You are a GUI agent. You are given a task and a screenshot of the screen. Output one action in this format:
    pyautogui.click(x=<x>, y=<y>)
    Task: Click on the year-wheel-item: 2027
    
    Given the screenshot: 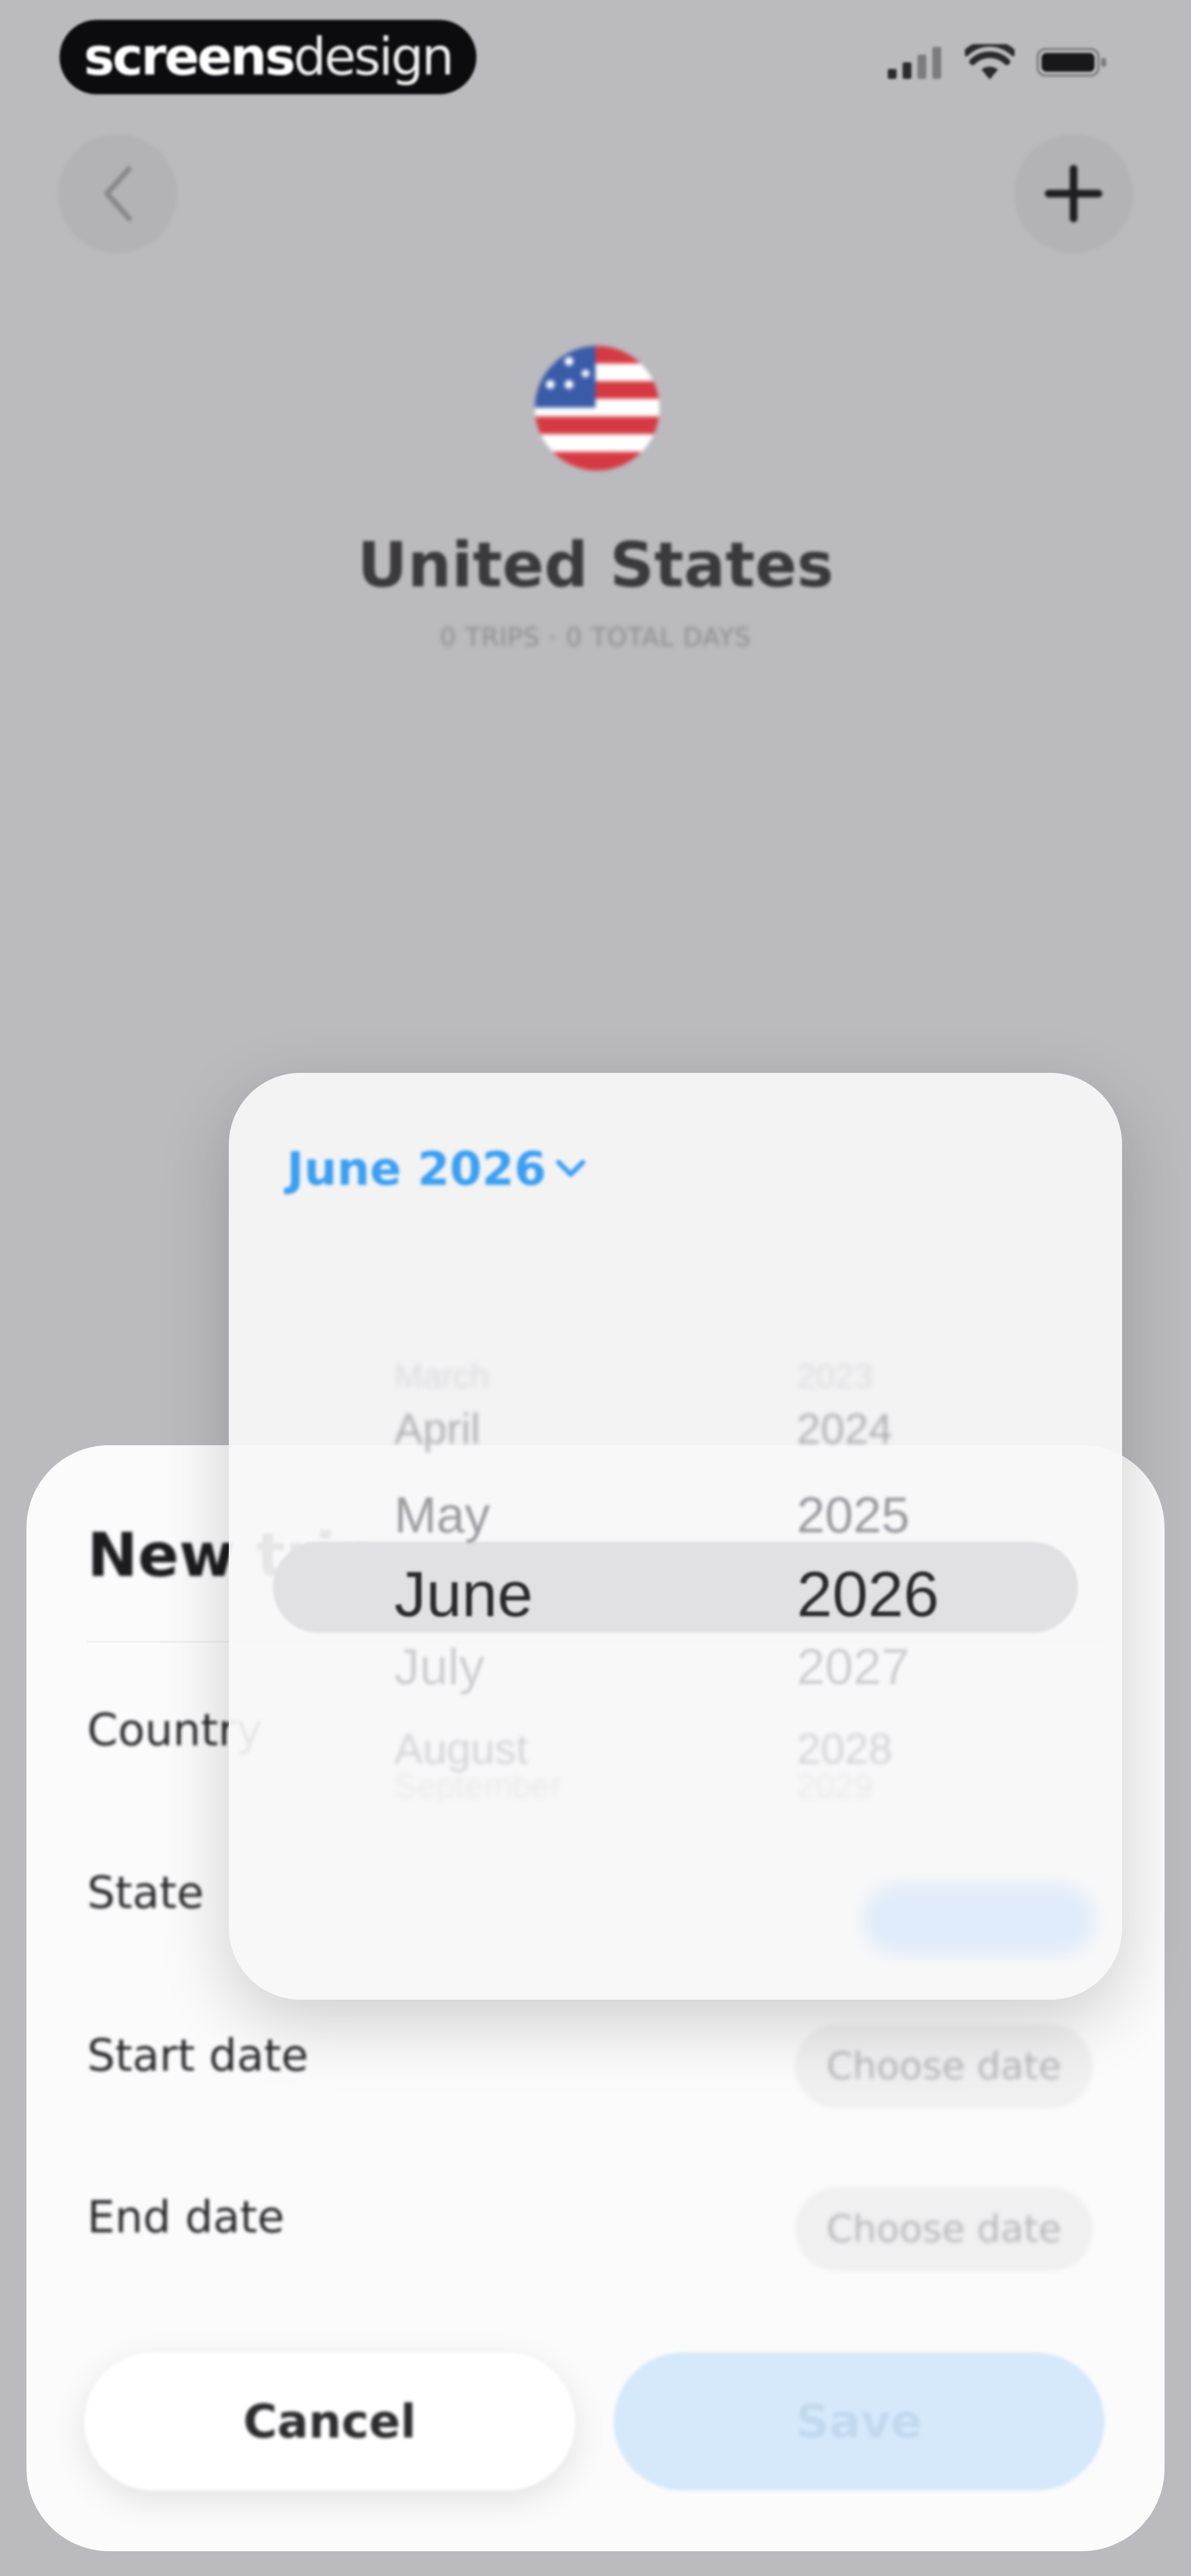 What is the action you would take?
    pyautogui.click(x=854, y=1667)
    